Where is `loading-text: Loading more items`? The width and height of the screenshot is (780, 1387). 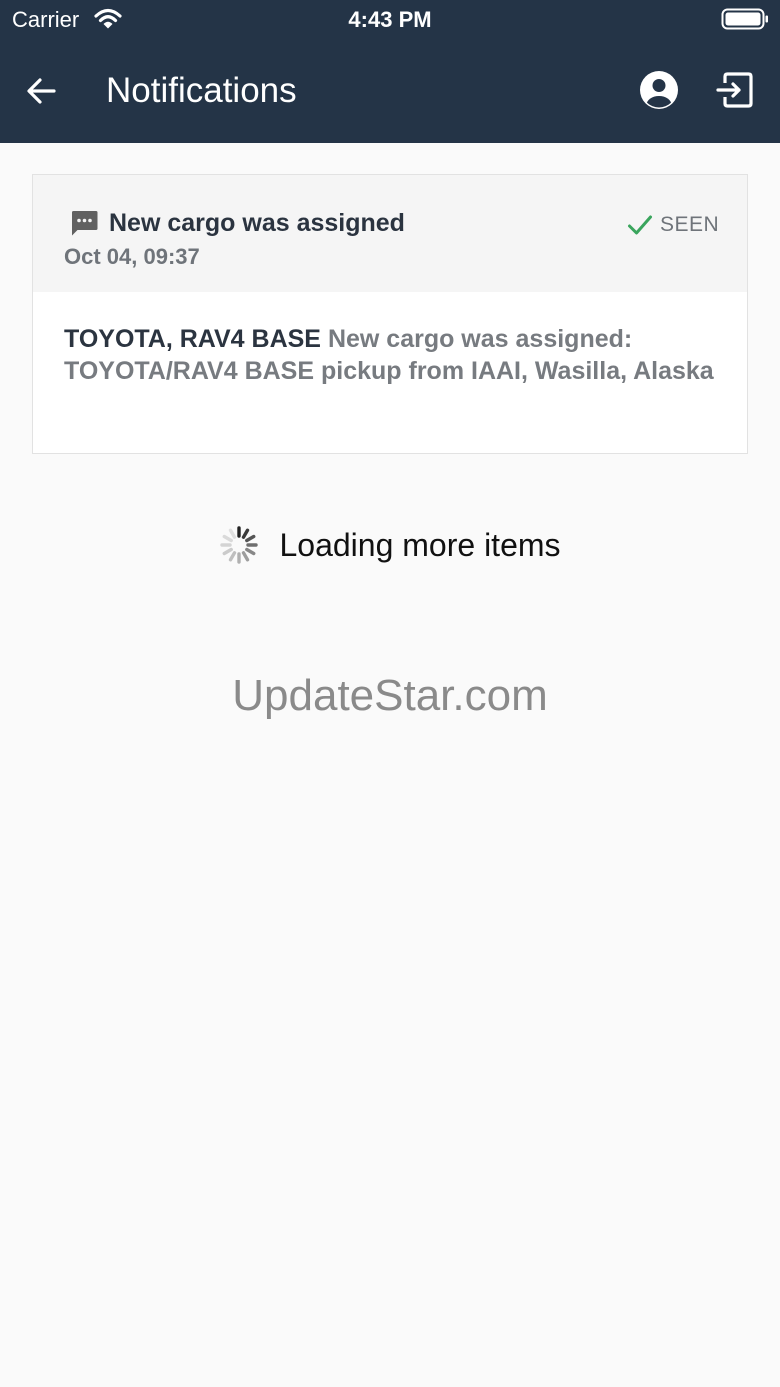
loading-text: Loading more items is located at coordinates (420, 545).